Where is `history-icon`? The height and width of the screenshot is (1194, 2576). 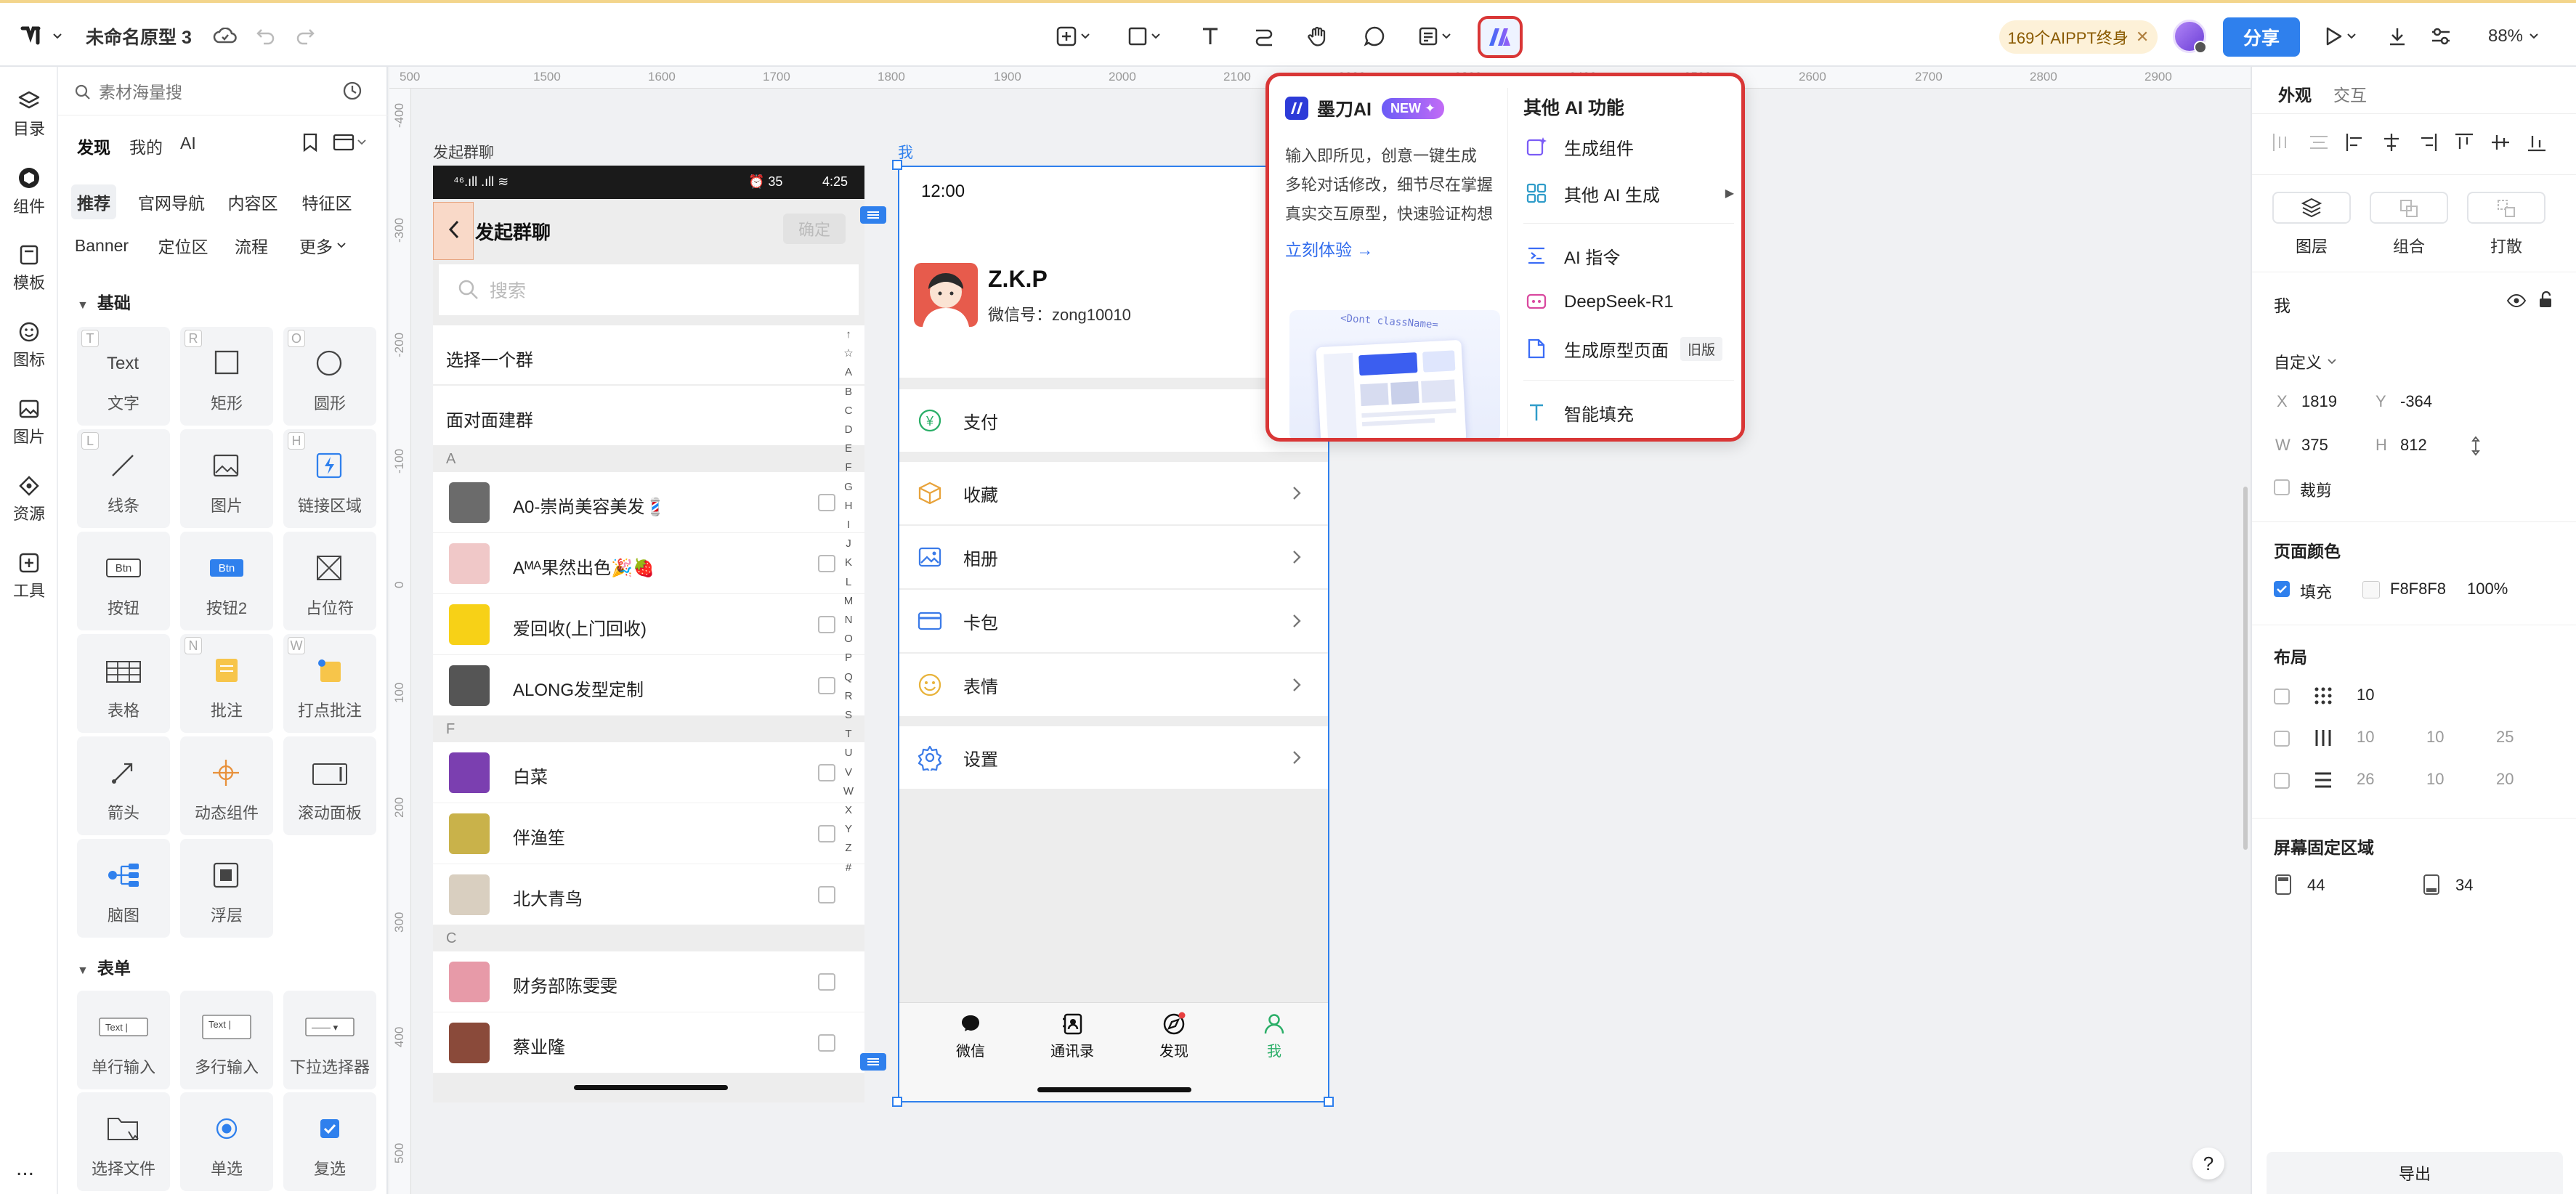
history-icon is located at coordinates (352, 91).